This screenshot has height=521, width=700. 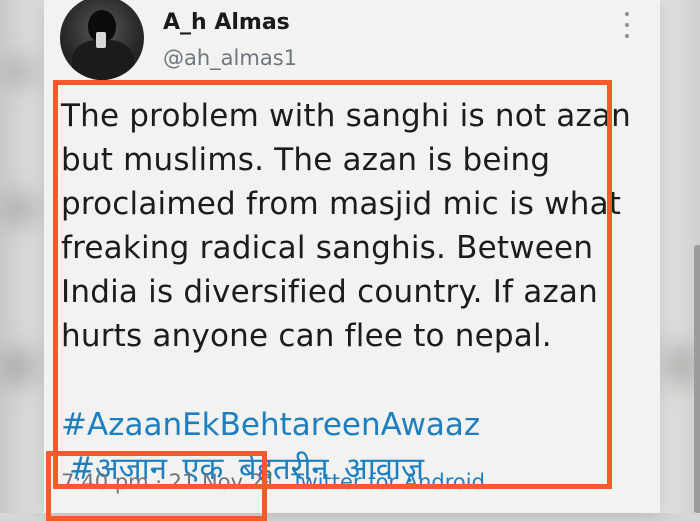 What do you see at coordinates (22, 256) in the screenshot?
I see `blurred-background-left` at bounding box center [22, 256].